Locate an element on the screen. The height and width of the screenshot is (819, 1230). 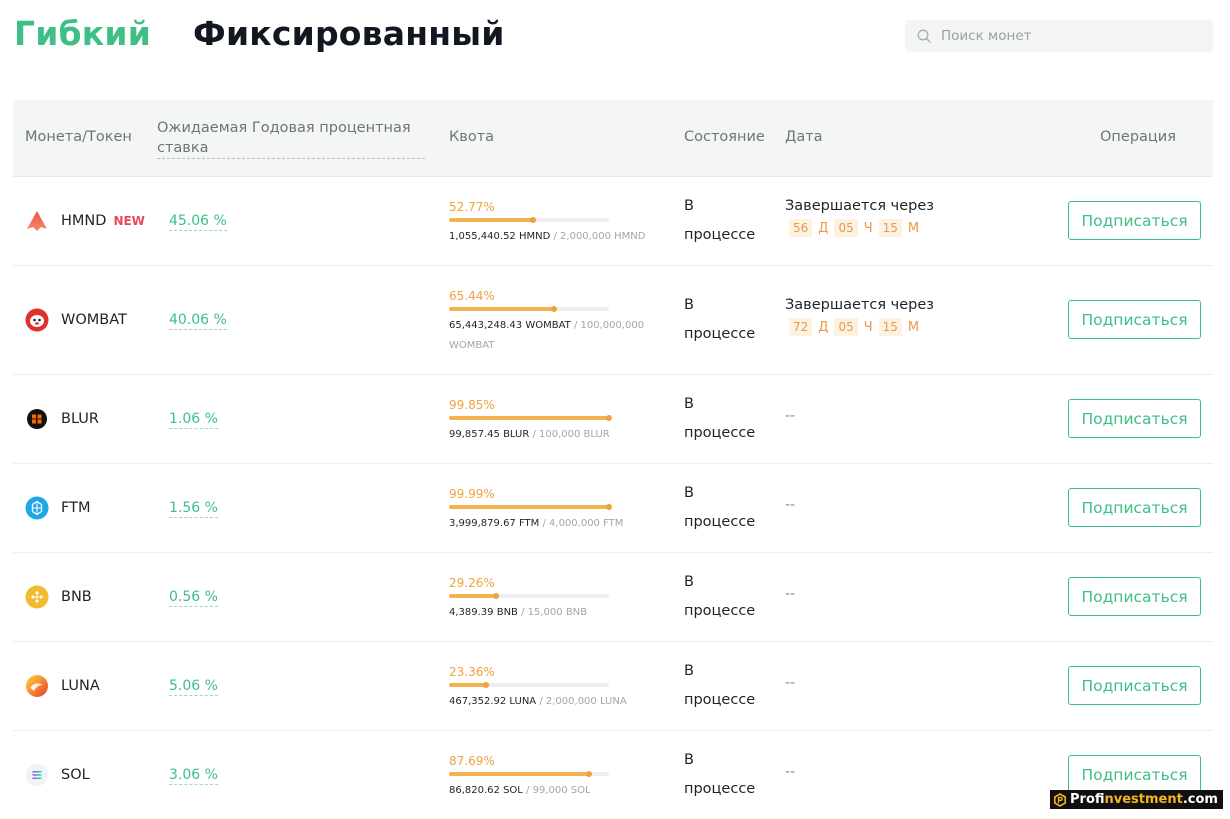
quota-cell: 87.69% 86,820.62 SOL / 99,000 SOL is located at coordinates (549, 777).